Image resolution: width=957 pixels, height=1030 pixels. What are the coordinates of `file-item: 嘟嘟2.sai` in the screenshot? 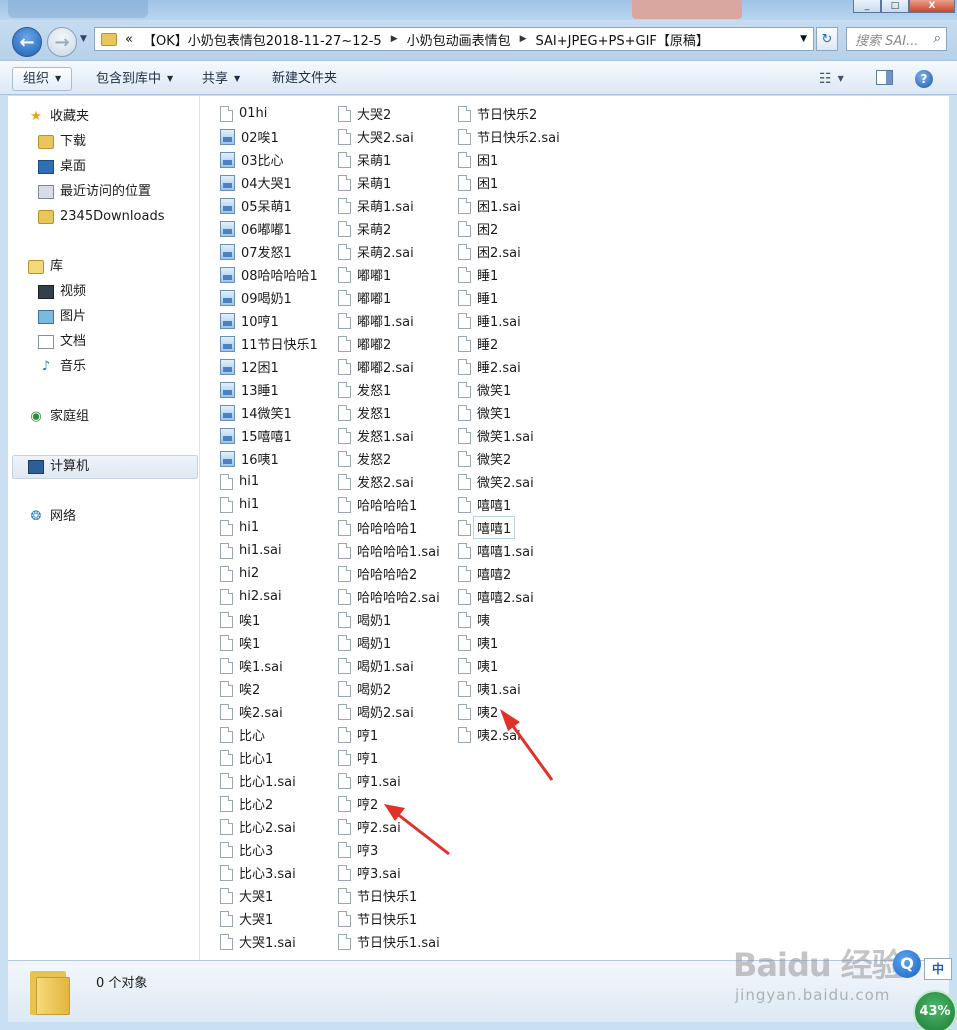 It's located at (389, 366).